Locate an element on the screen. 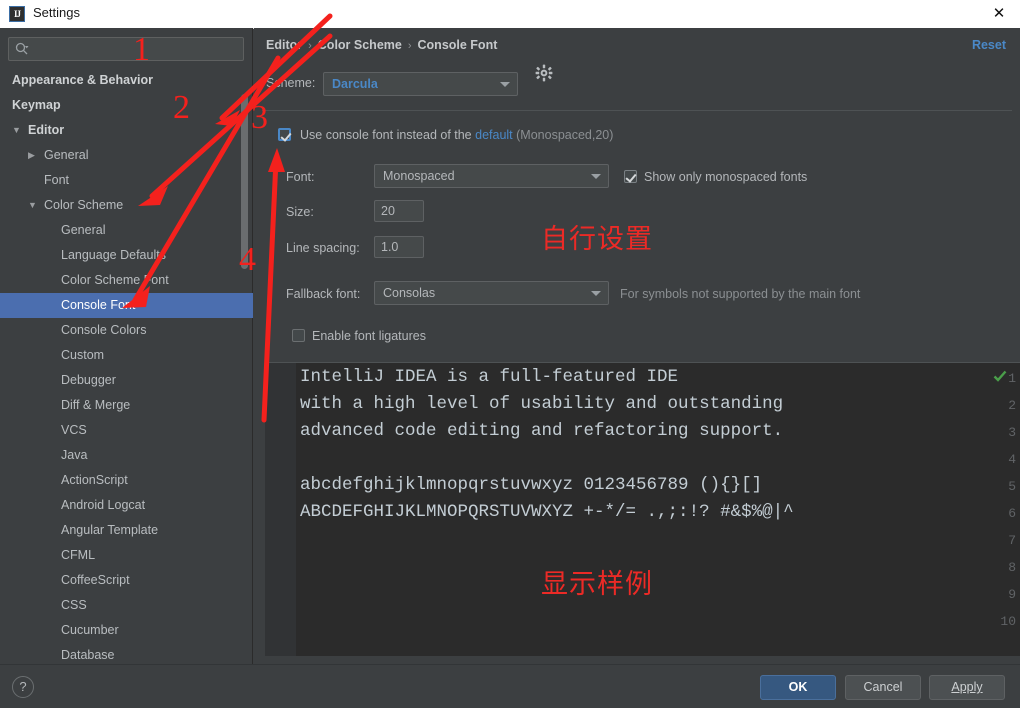  sidebar-item-editor: Editor is located at coordinates (126, 130).